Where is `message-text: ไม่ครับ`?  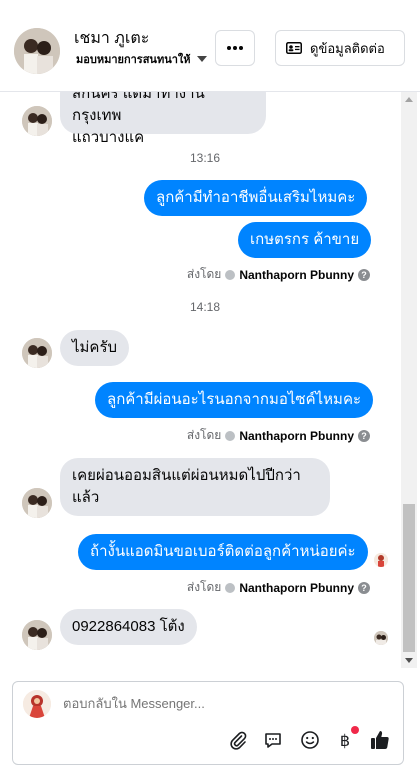
message-text: ไม่ครับ is located at coordinates (95, 347).